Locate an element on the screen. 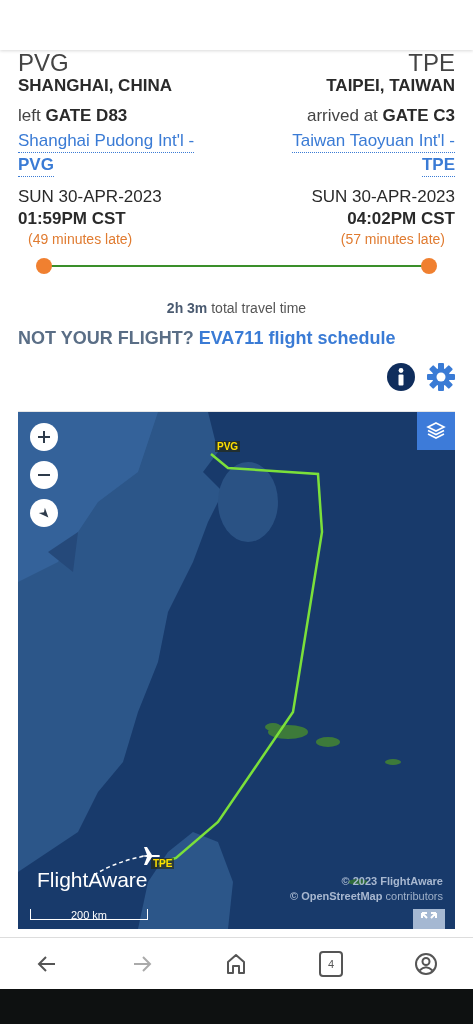  airport-link: Shanghai Pudong Int'l - is located at coordinates (106, 141).